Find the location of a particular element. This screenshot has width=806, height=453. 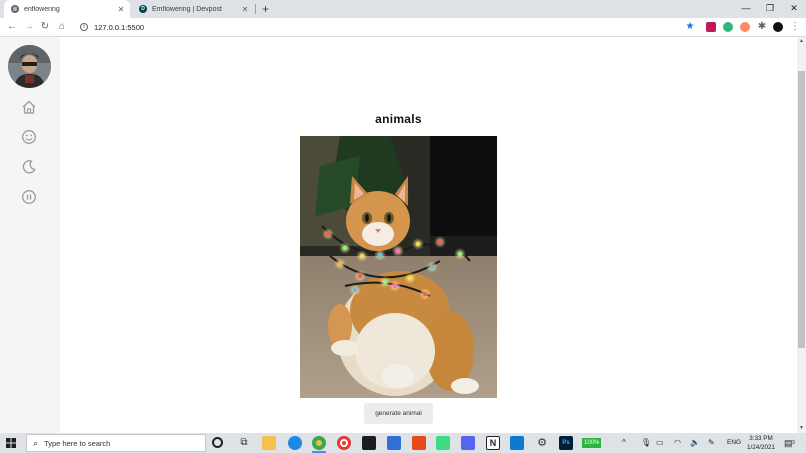

taskbar-search-input: ⌕ Type here to search is located at coordinates (116, 443).